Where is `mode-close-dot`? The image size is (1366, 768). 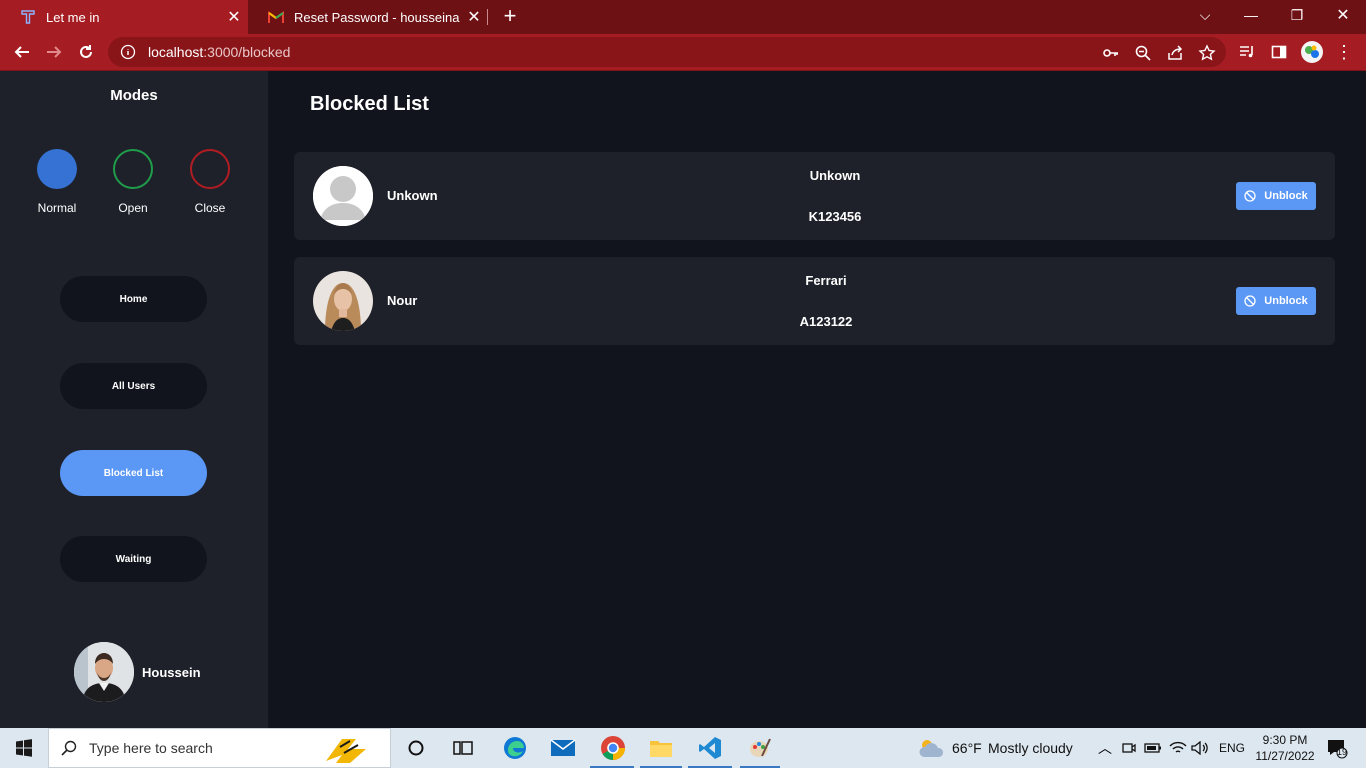 mode-close-dot is located at coordinates (210, 169).